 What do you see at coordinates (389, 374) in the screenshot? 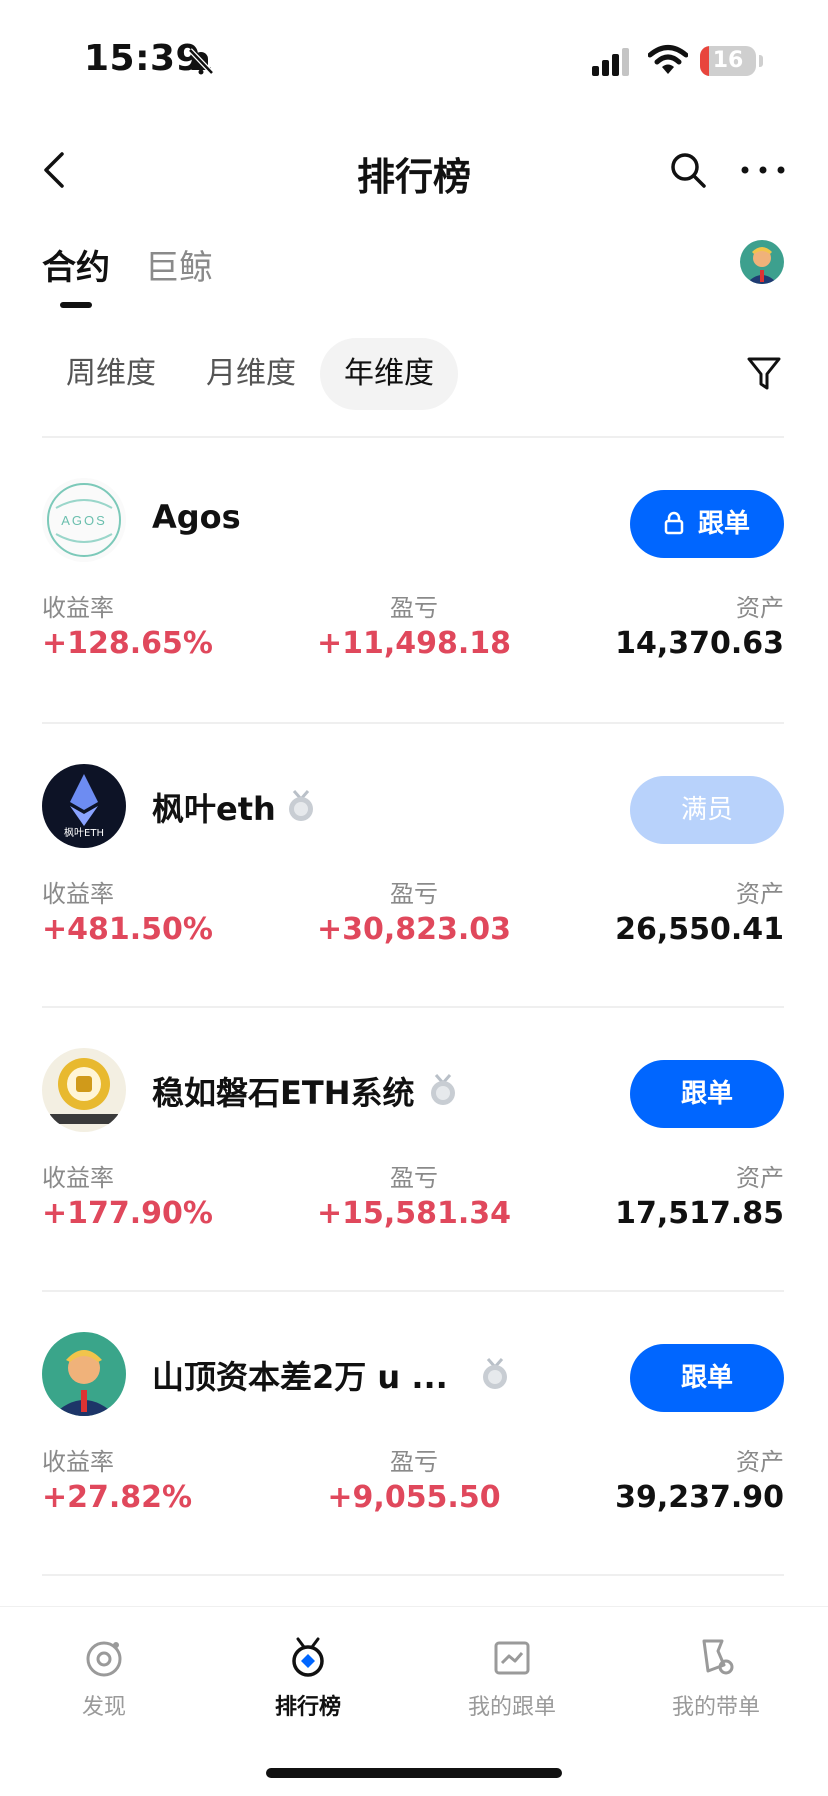
I see `period-year: 年维度` at bounding box center [389, 374].